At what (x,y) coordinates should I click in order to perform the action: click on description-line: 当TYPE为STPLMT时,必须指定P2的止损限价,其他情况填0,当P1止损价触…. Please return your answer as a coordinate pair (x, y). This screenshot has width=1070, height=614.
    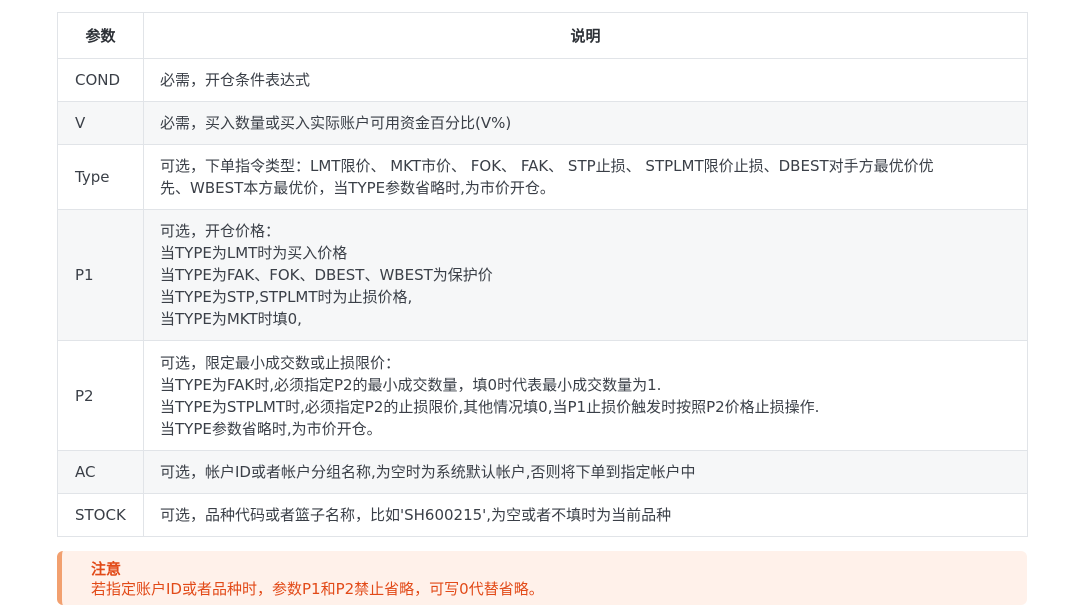
    Looking at the image, I should click on (490, 406).